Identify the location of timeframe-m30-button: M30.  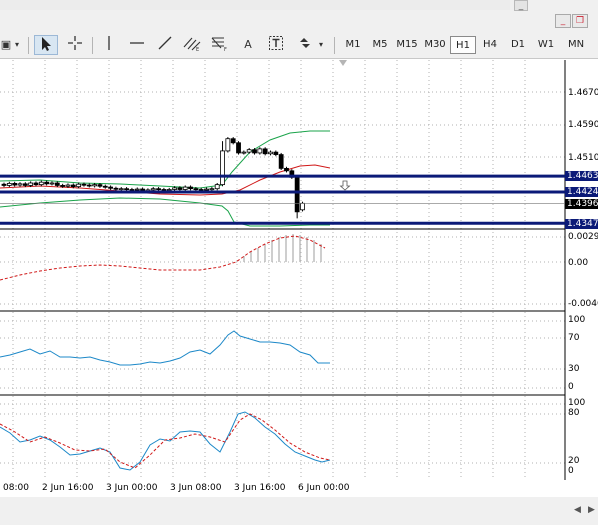
(435, 45).